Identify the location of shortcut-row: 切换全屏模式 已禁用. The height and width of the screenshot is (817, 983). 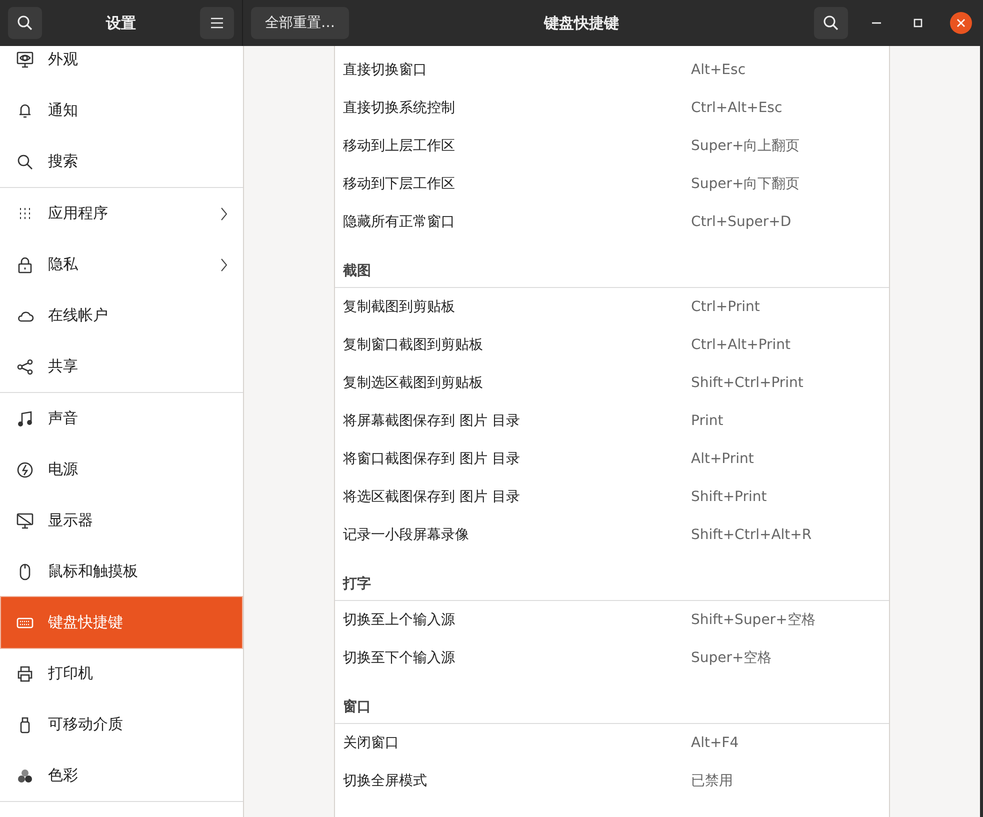
(612, 781).